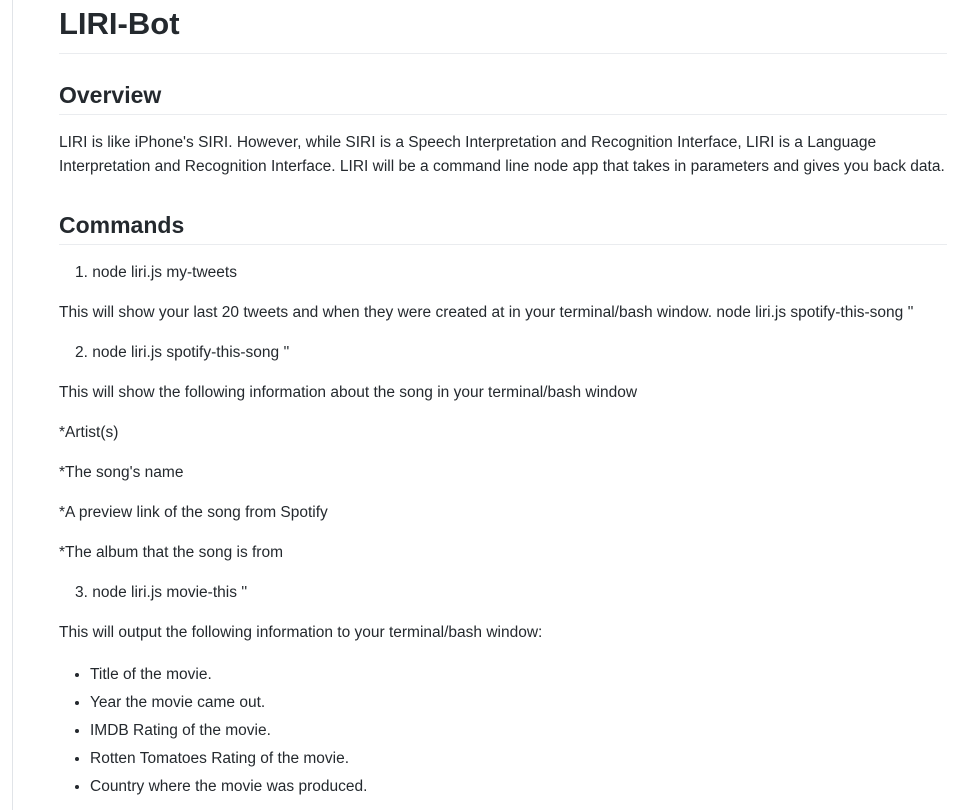 Image resolution: width=972 pixels, height=810 pixels. Describe the element at coordinates (156, 272) in the screenshot. I see `command-item-my-tweets: 1. node liri.js my-tweets` at that location.